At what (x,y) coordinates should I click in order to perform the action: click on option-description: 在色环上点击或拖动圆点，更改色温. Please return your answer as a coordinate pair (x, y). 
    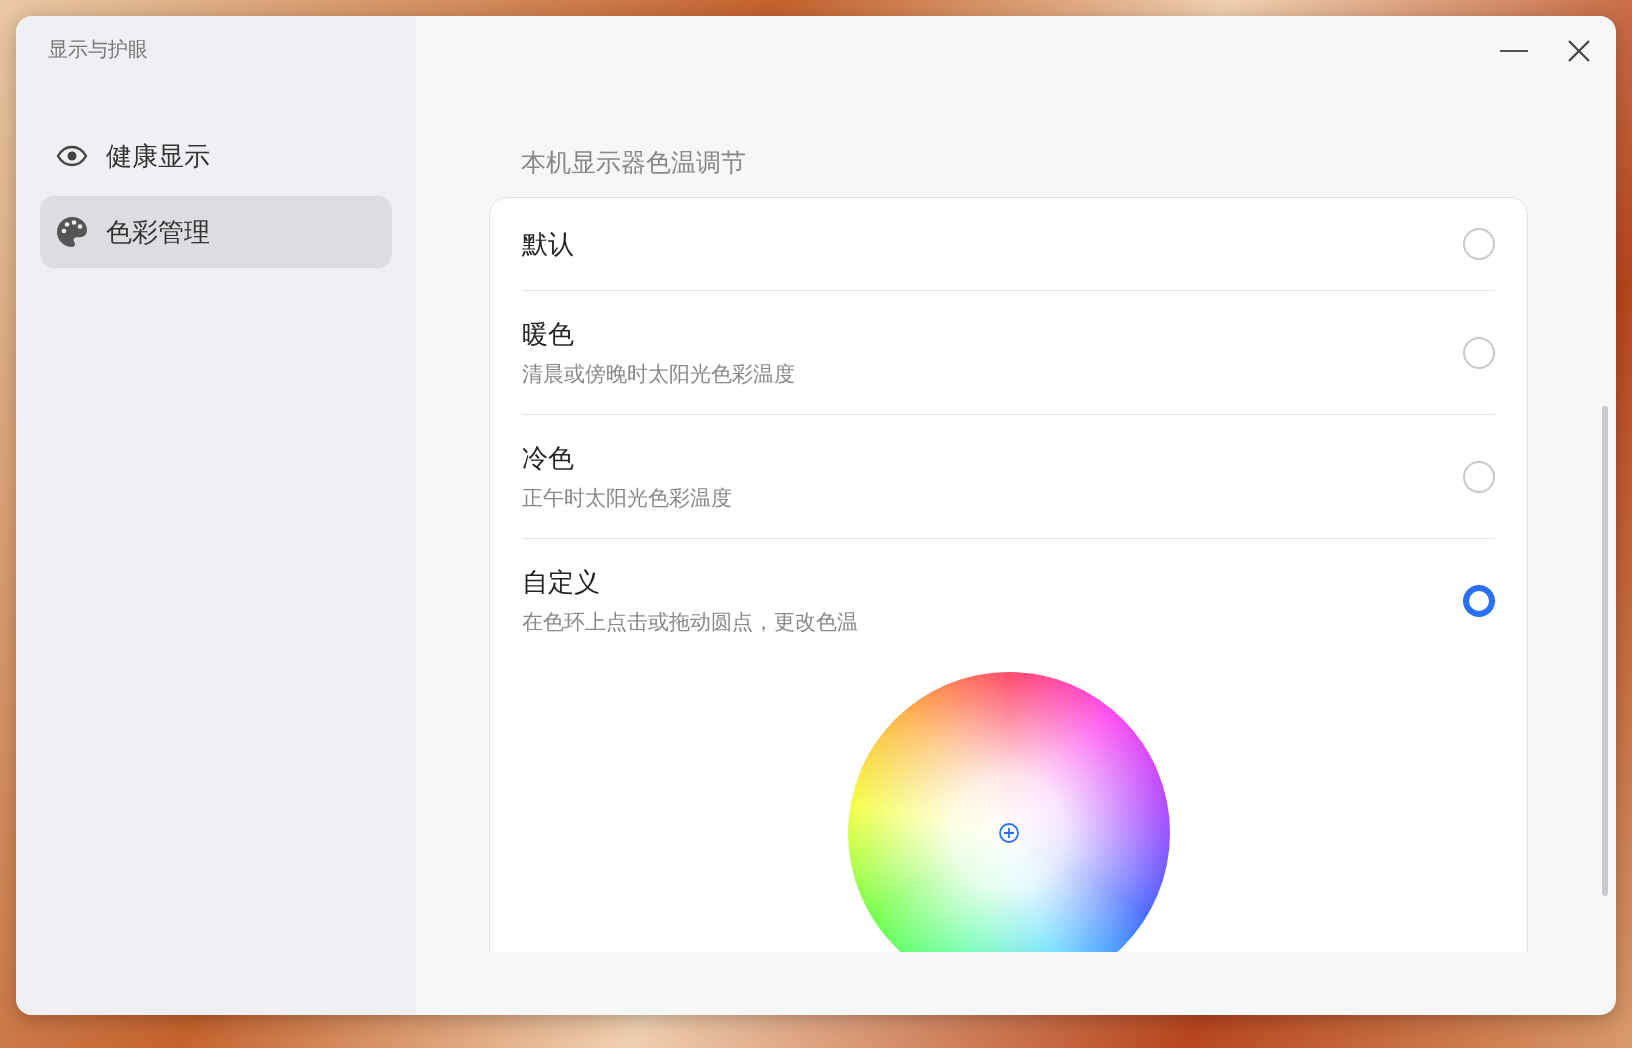
    Looking at the image, I should click on (690, 622).